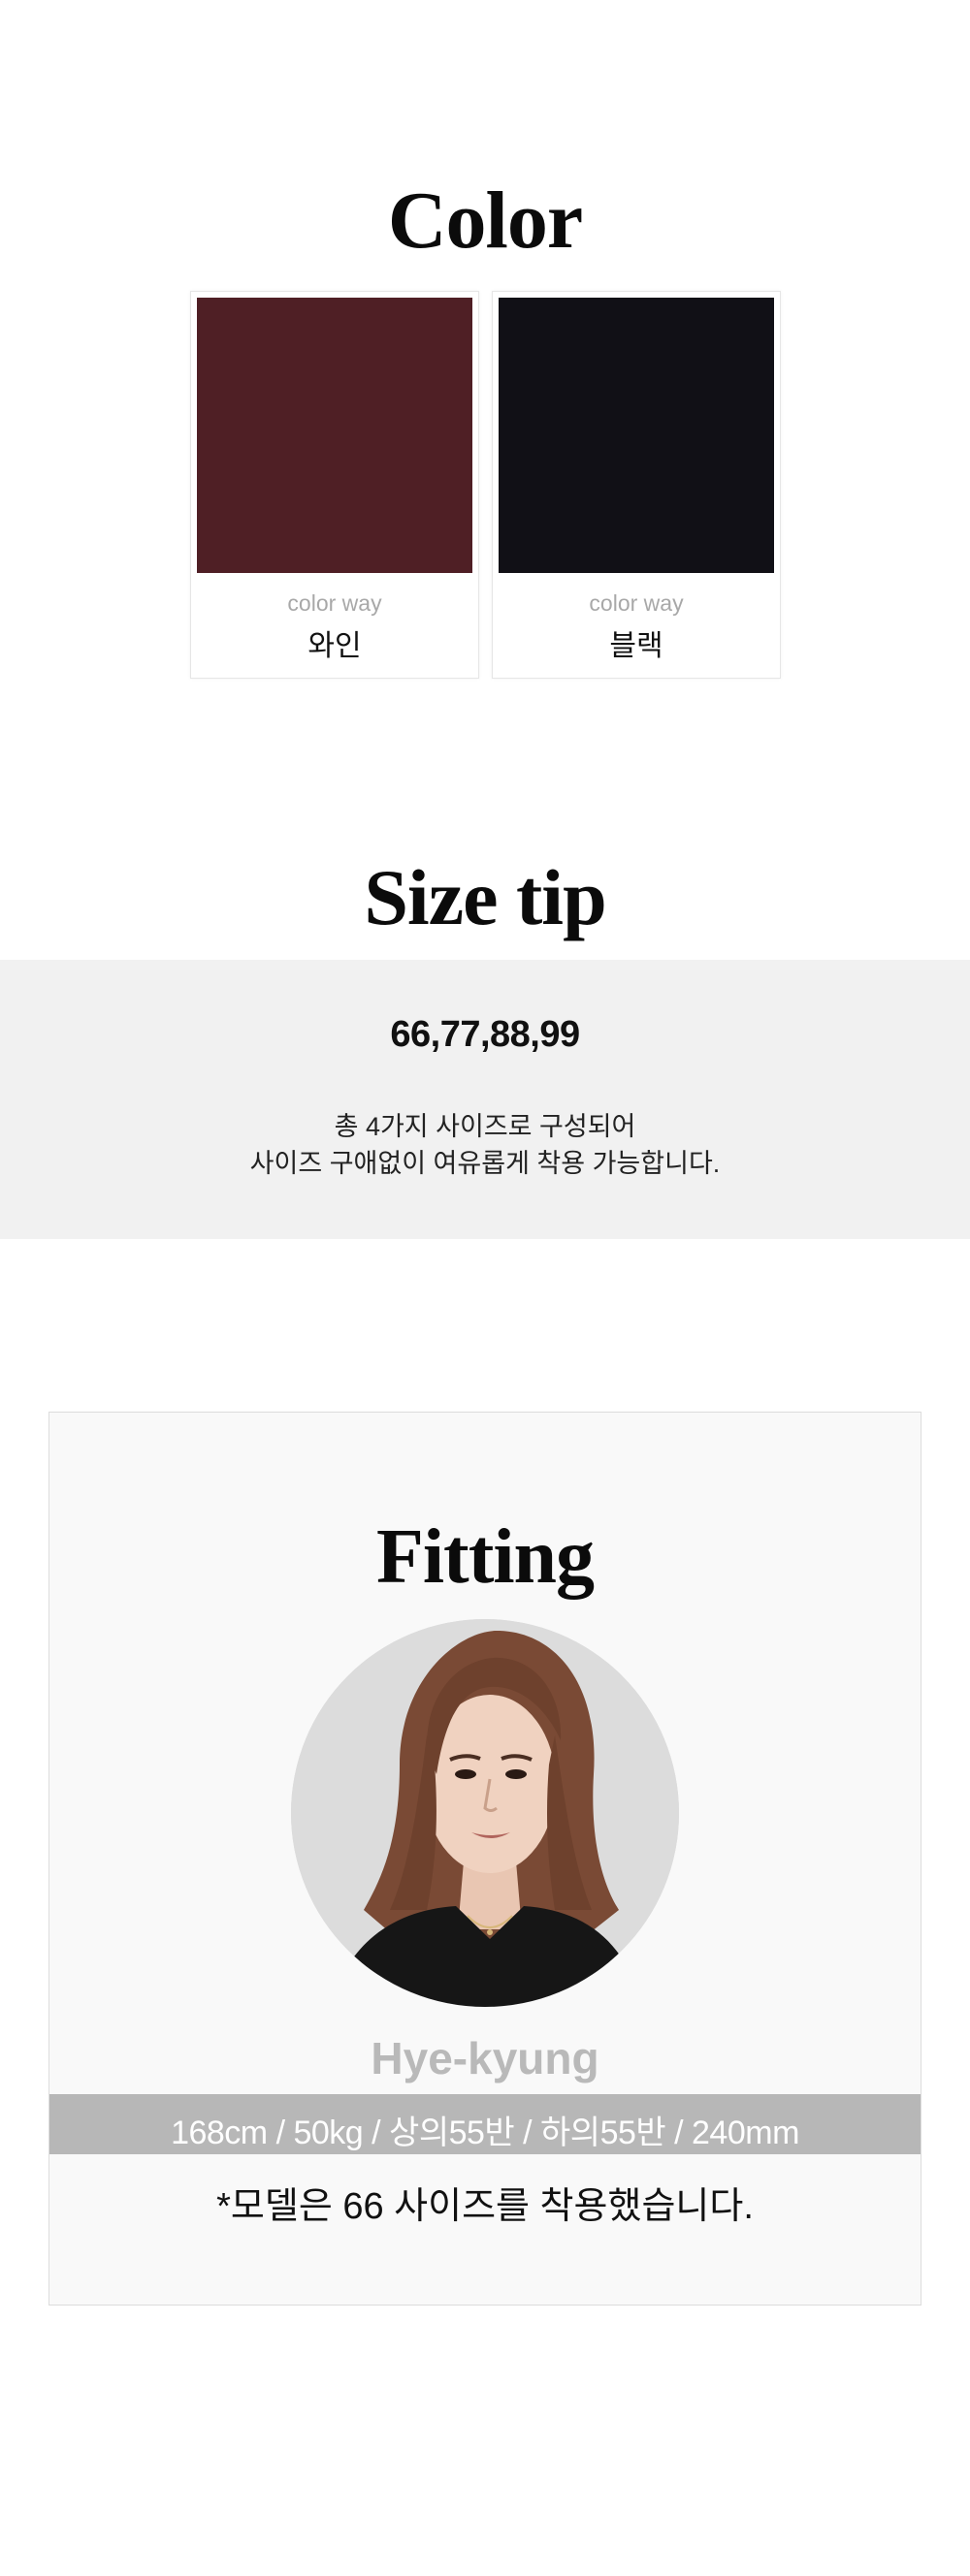 This screenshot has height=2576, width=970. I want to click on color-card-wine: color way 와인, so click(334, 485).